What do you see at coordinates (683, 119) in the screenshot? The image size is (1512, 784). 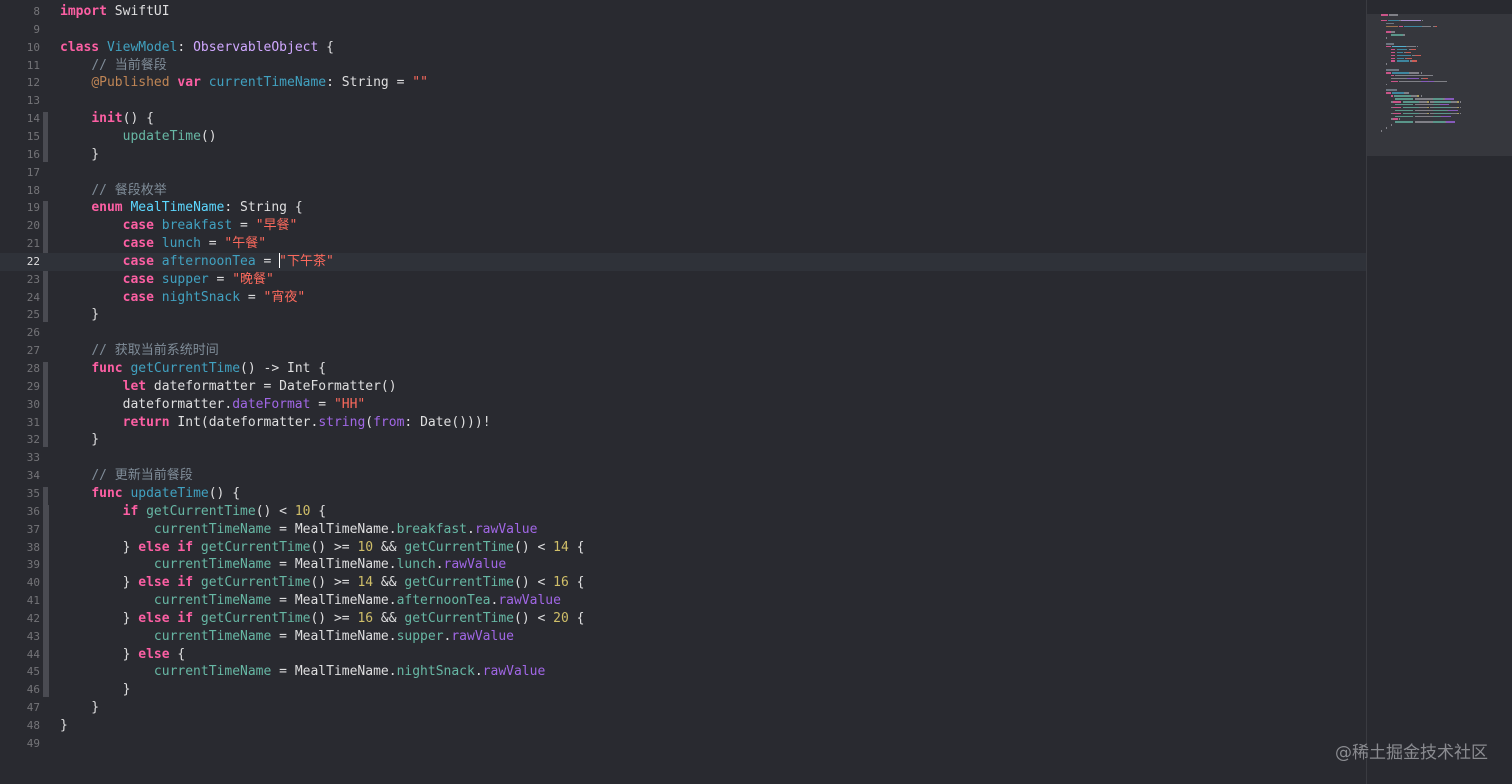 I see `code-line: 14 init() {` at bounding box center [683, 119].